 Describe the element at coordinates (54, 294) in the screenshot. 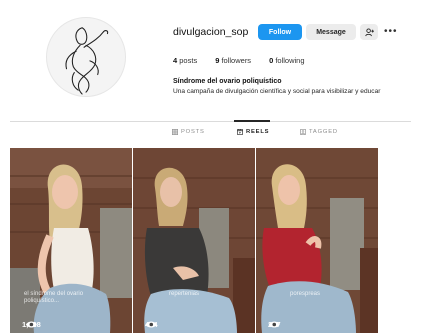

I see `reel-caption-1-line1: el síndrome del ovario` at that location.